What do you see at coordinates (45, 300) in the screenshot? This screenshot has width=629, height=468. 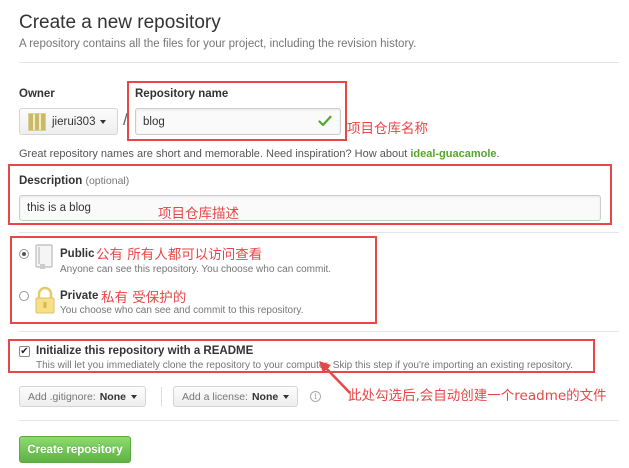 I see `lock-icon` at bounding box center [45, 300].